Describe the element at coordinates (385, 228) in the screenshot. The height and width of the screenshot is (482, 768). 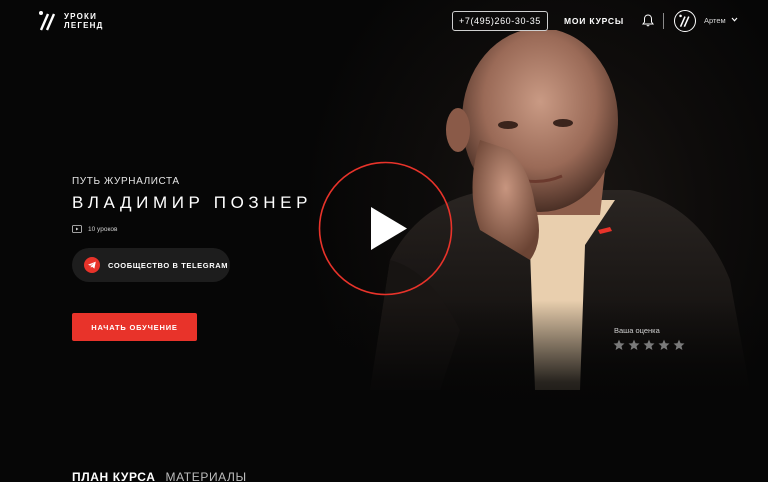
I see `play-button` at that location.